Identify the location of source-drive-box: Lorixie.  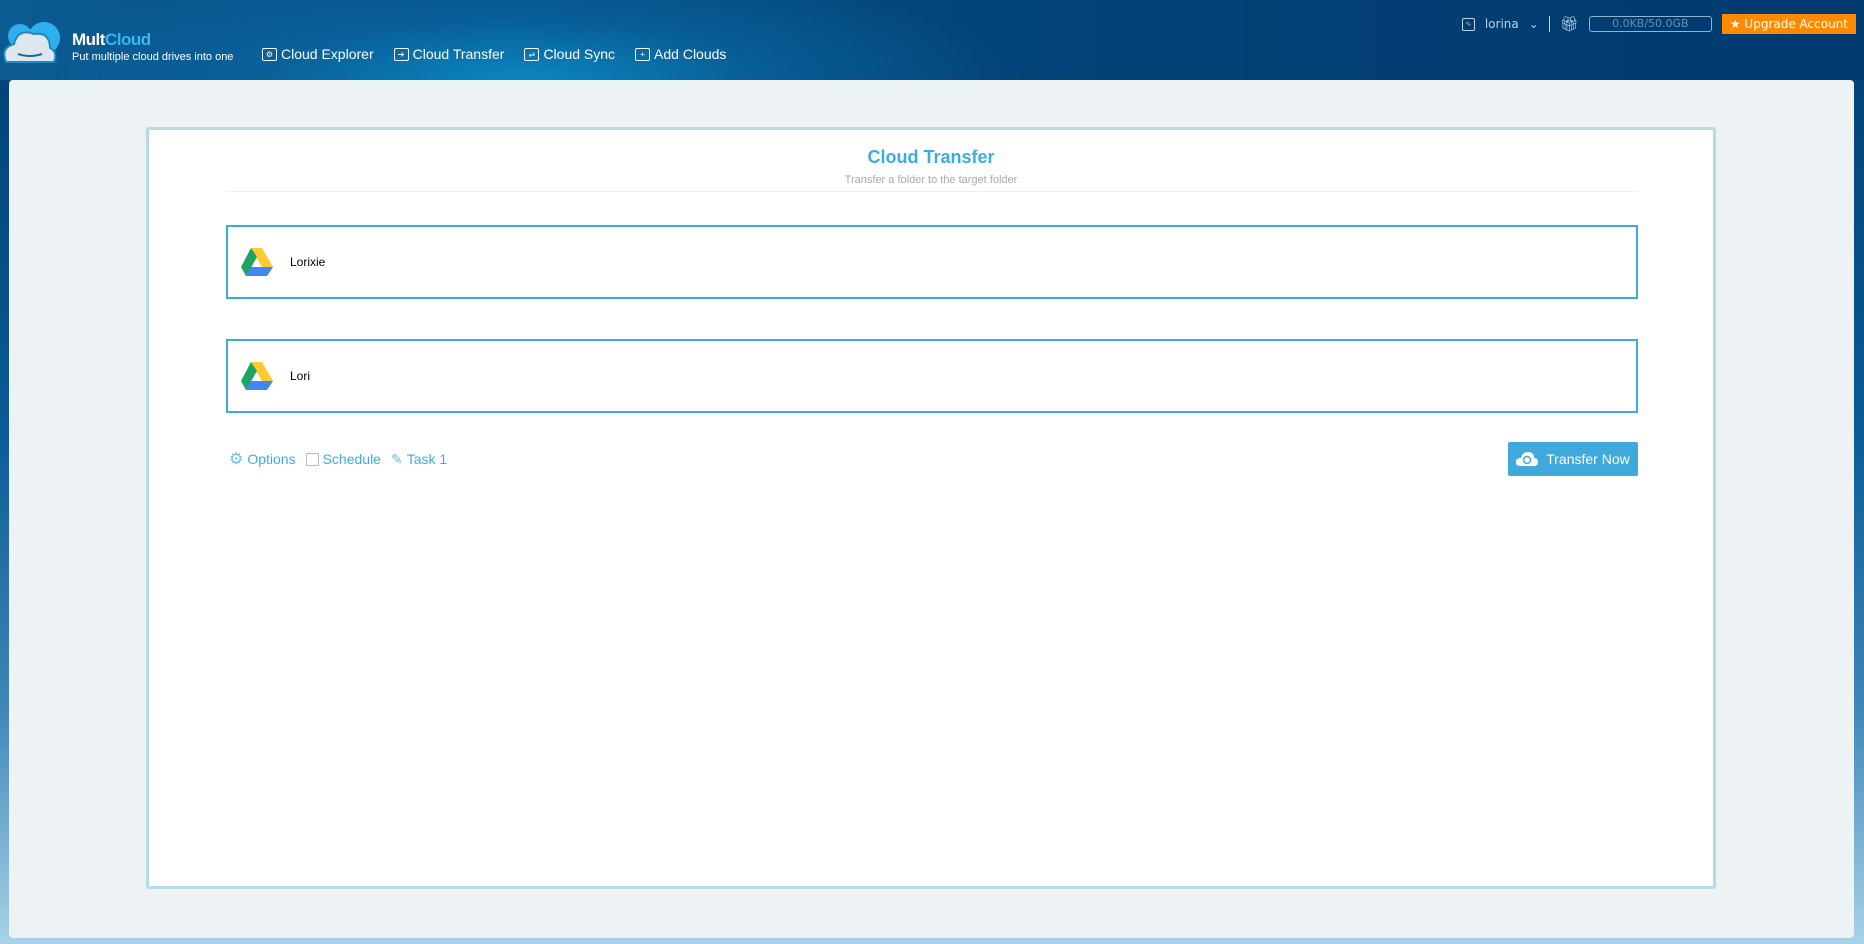
(932, 262).